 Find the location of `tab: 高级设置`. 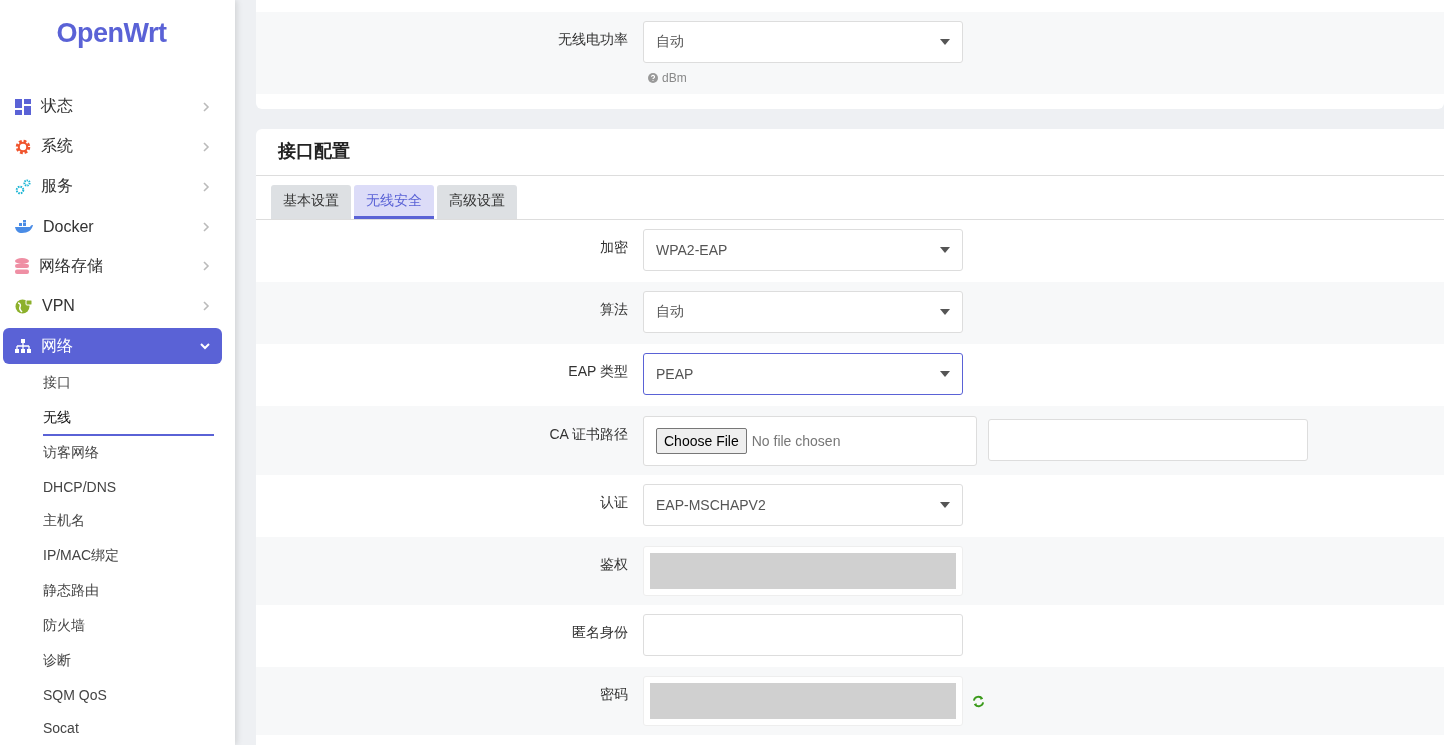

tab: 高级设置 is located at coordinates (477, 202).